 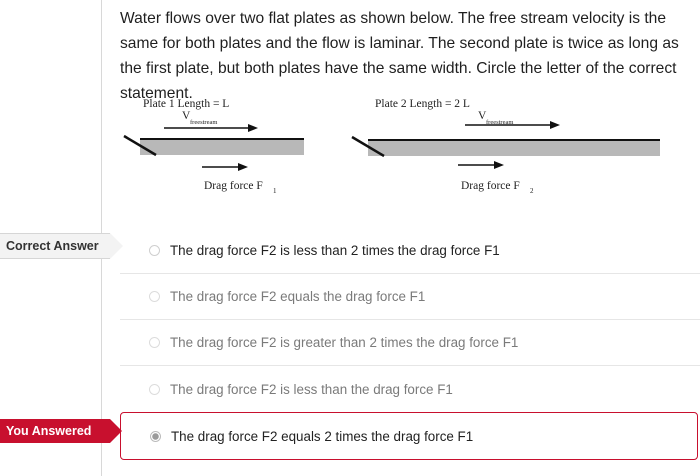 What do you see at coordinates (422, 104) in the screenshot?
I see `plate2-title: Plate 2 Length = 2 L` at bounding box center [422, 104].